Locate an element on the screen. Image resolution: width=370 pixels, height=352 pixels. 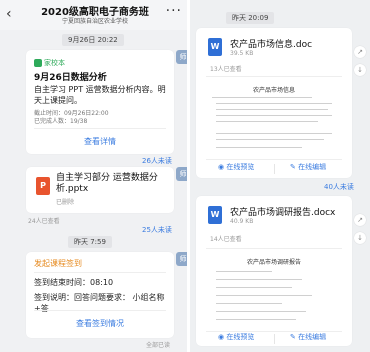
doc-read-count: 13人已查看 is located at coordinates (226, 69).